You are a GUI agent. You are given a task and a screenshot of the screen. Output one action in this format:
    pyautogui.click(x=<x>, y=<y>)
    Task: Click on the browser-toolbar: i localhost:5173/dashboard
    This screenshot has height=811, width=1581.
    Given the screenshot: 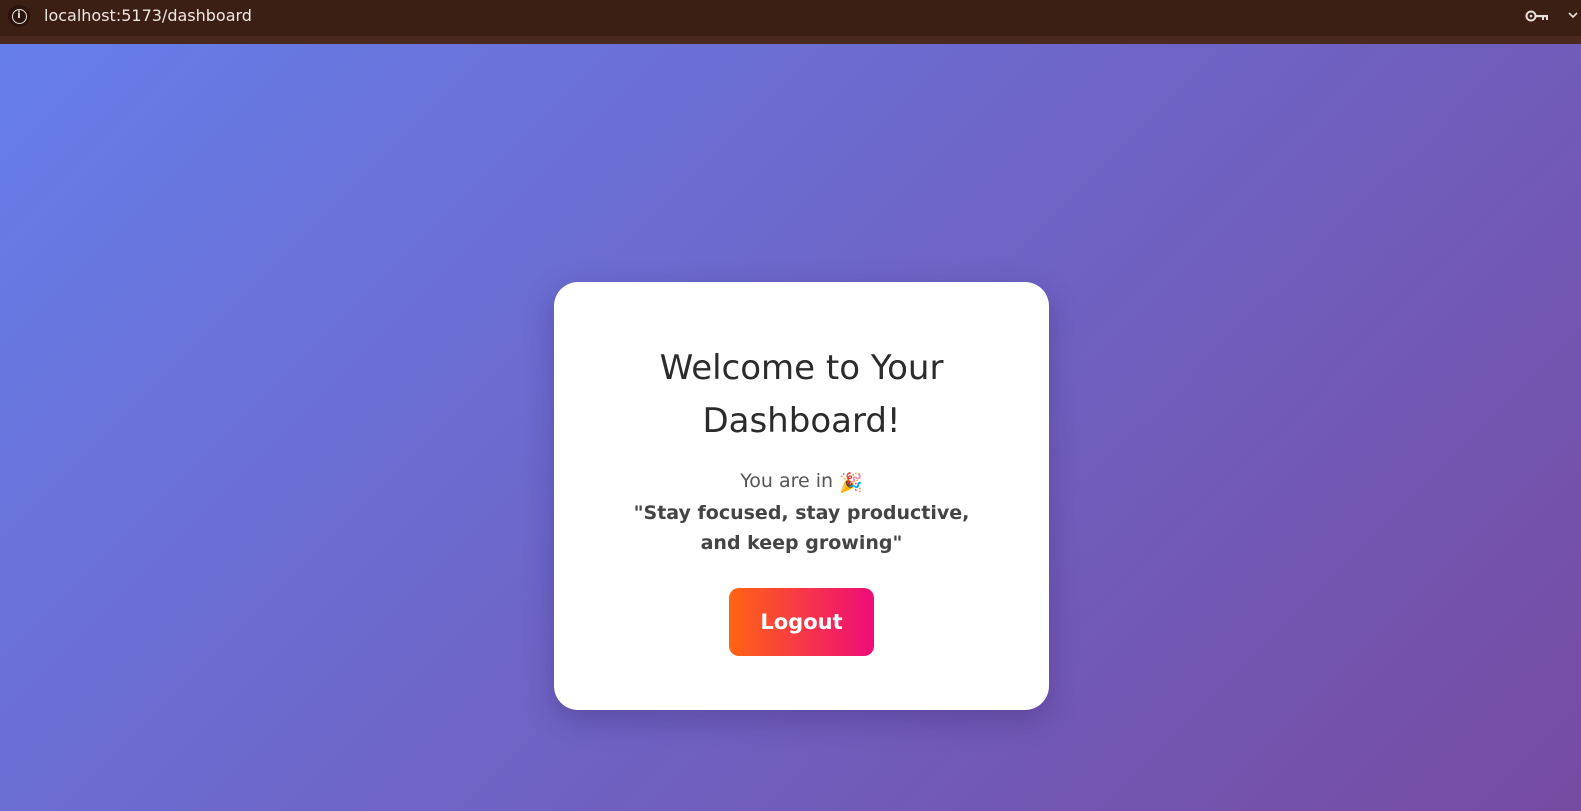 What is the action you would take?
    pyautogui.click(x=790, y=22)
    